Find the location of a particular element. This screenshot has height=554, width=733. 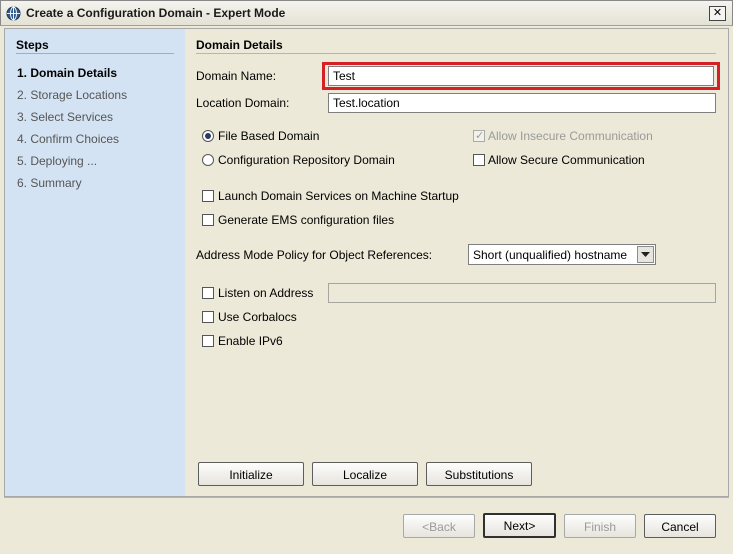

checkmark-icon: ✓ is located at coordinates (480, 136).